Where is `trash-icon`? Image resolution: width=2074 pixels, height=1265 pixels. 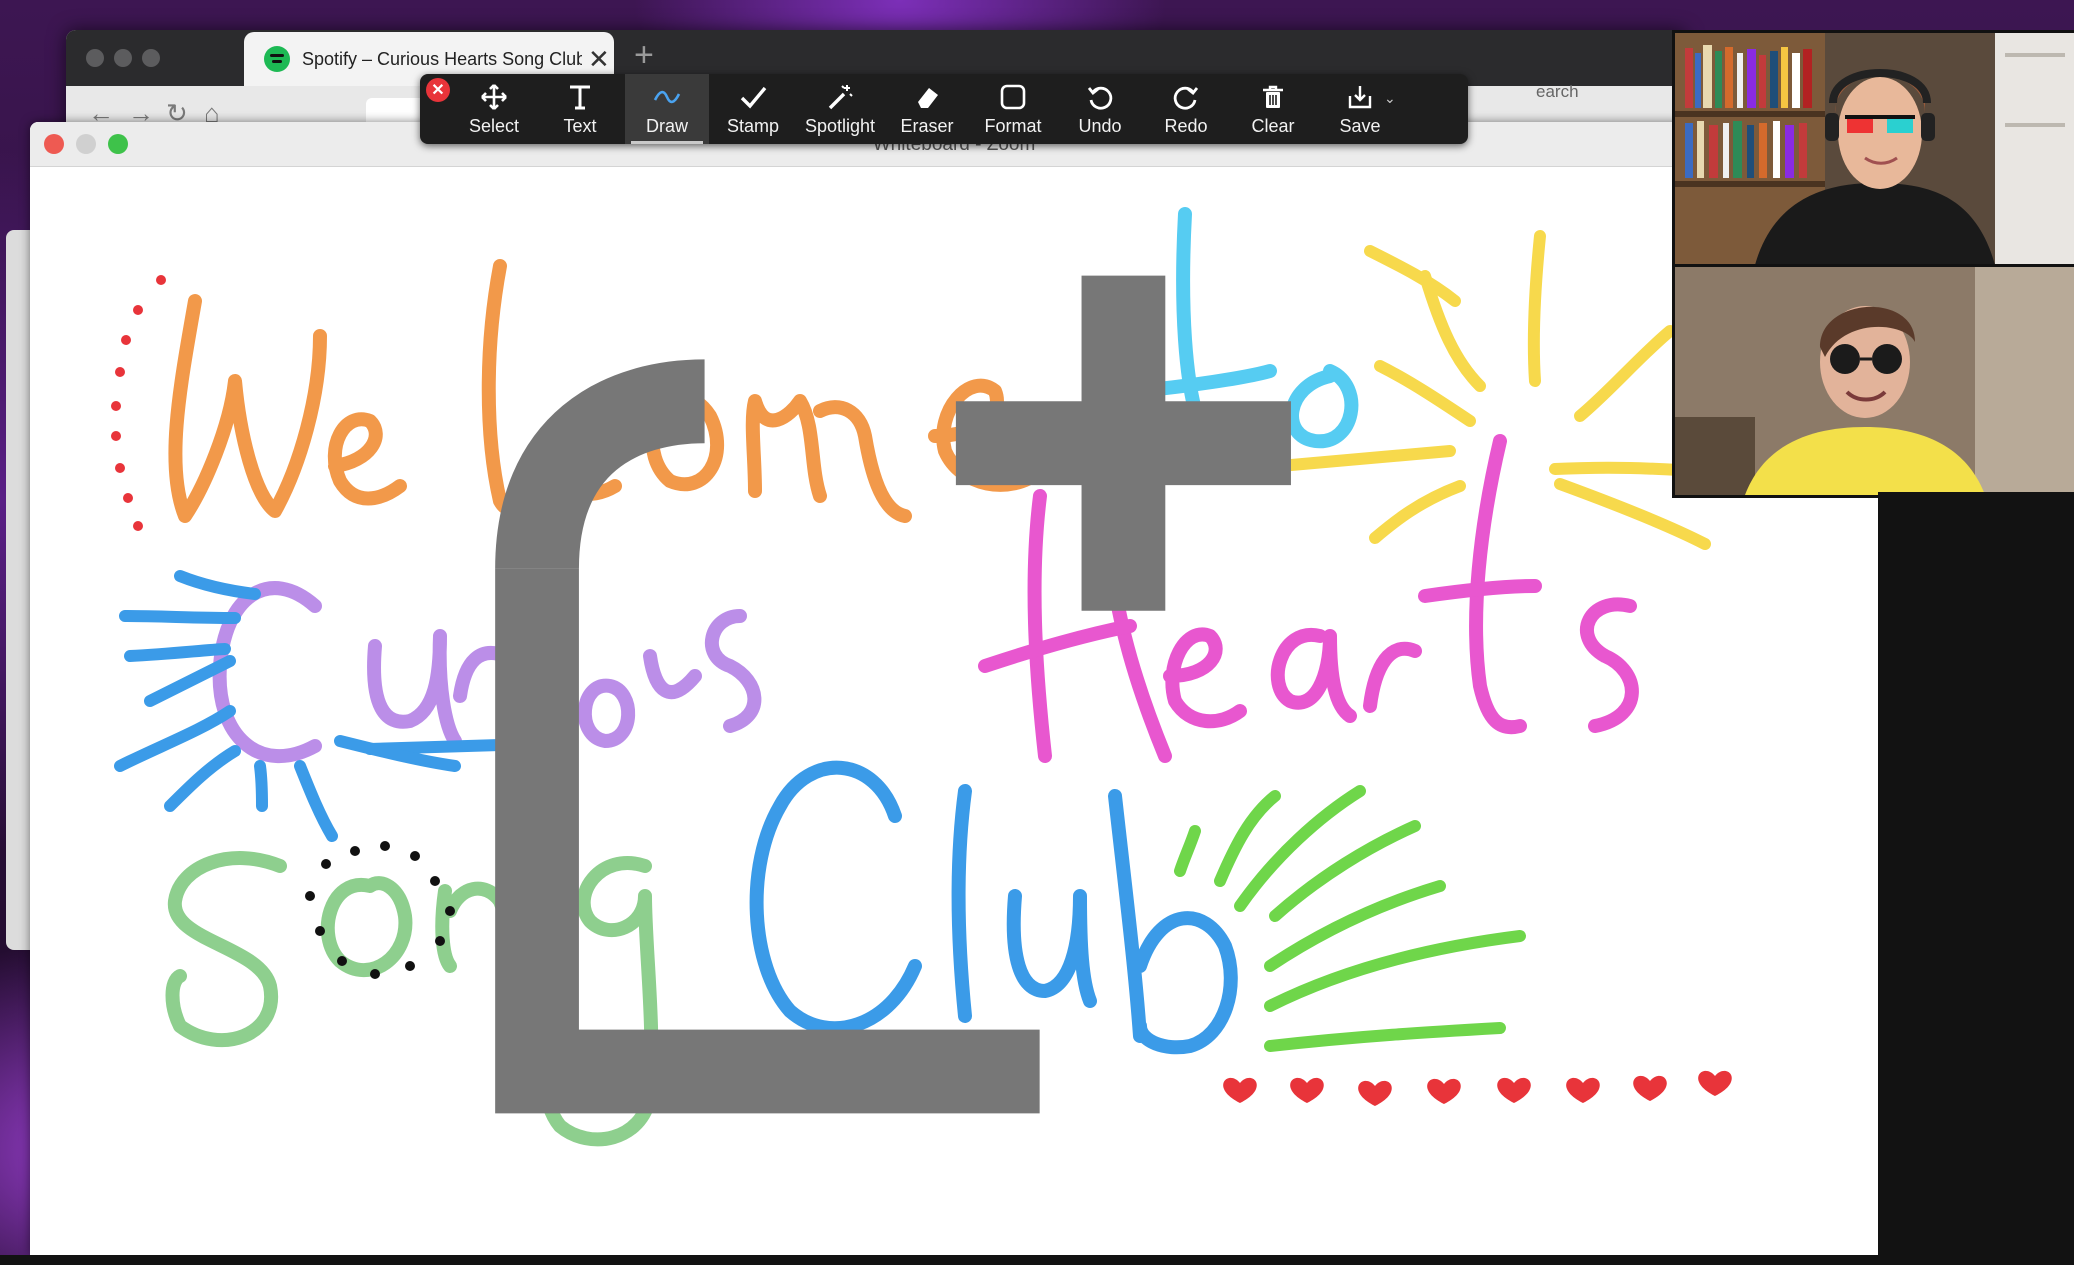 trash-icon is located at coordinates (1273, 96).